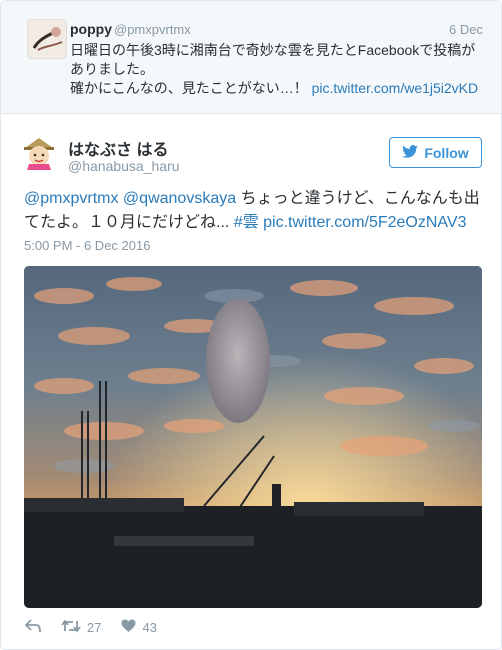 This screenshot has width=502, height=650. I want to click on author-handle: @hanabusa_haru, so click(124, 166).